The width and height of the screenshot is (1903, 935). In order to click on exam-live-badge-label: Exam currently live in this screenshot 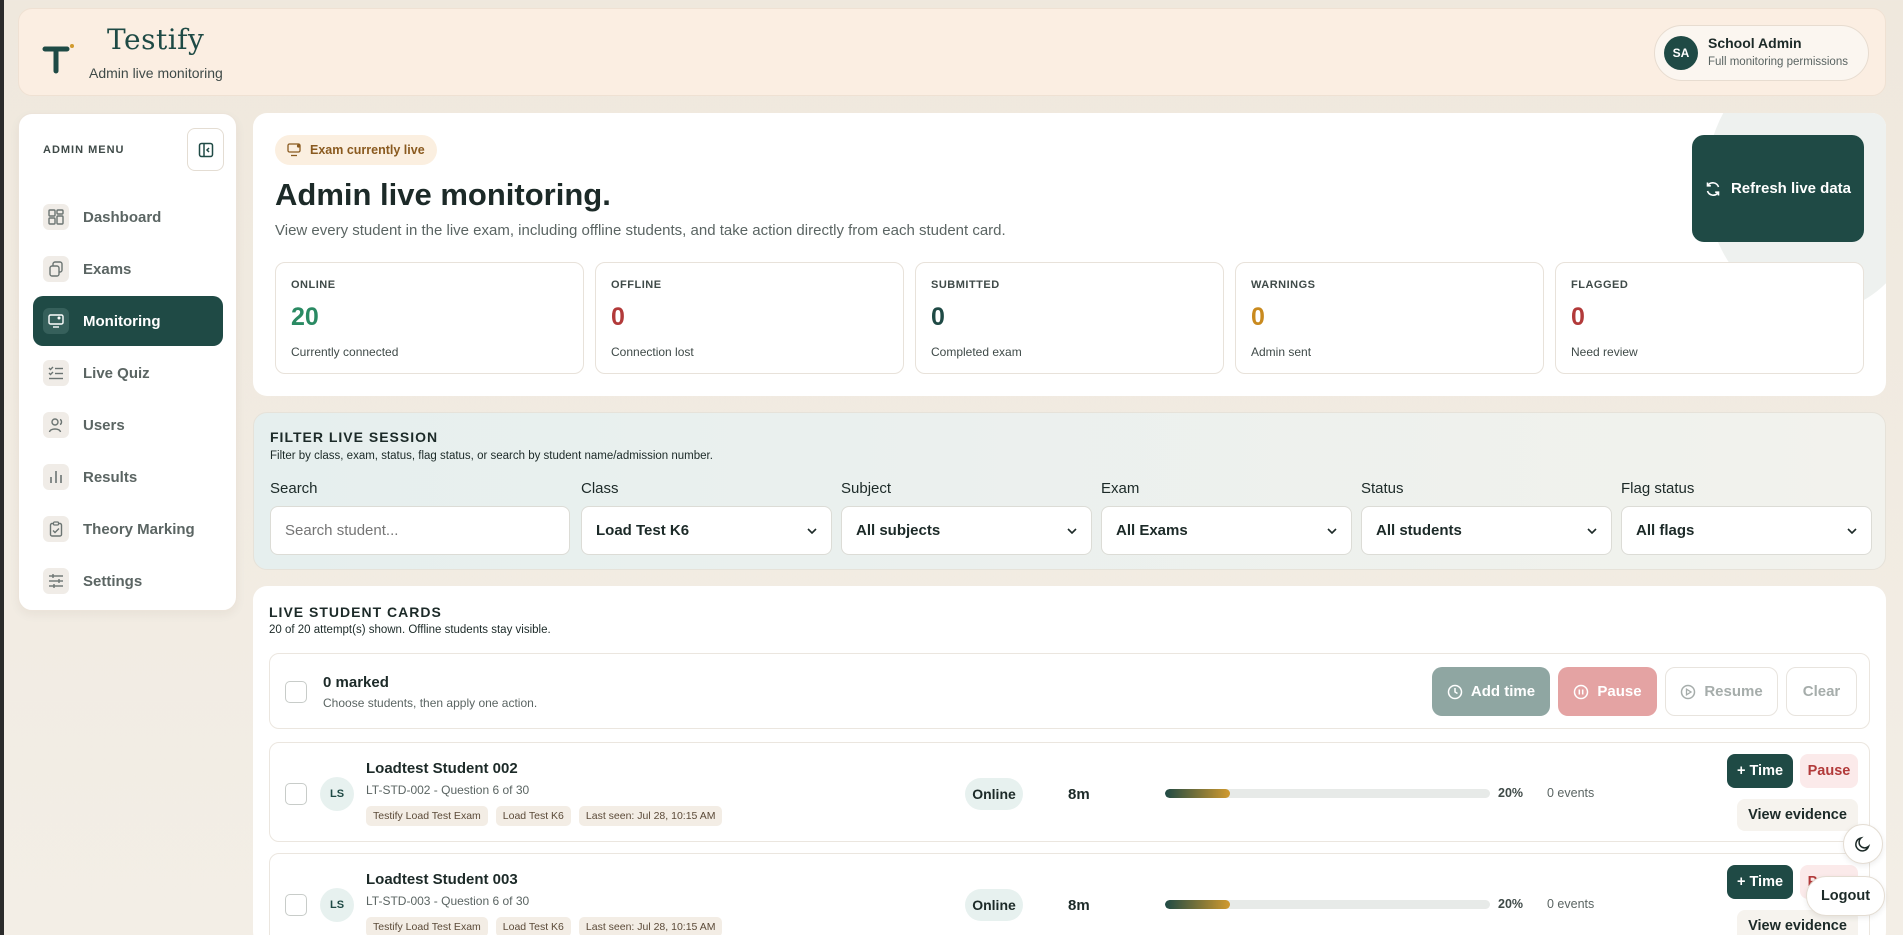, I will do `click(367, 150)`.